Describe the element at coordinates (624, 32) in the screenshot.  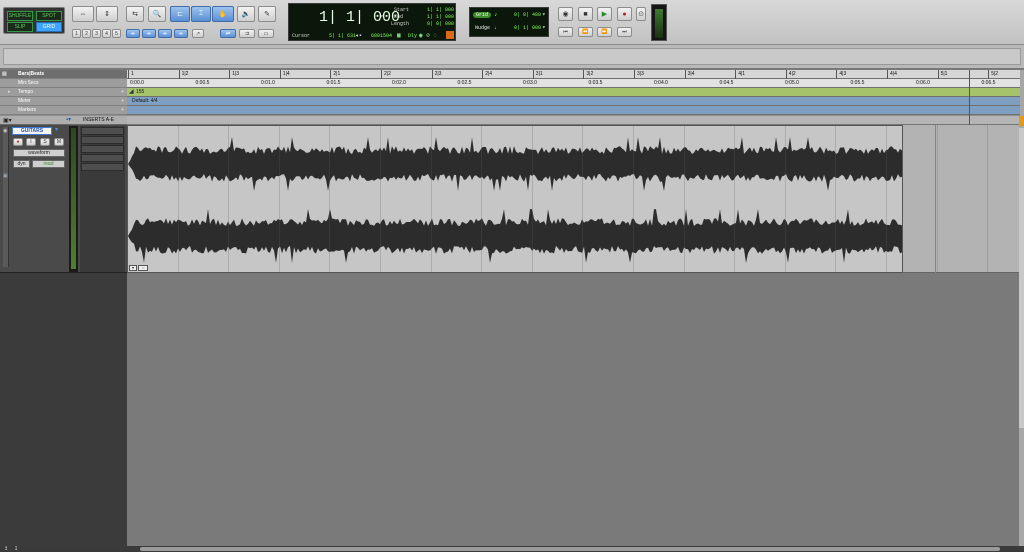
I see `go-to-end-button: ⏭` at that location.